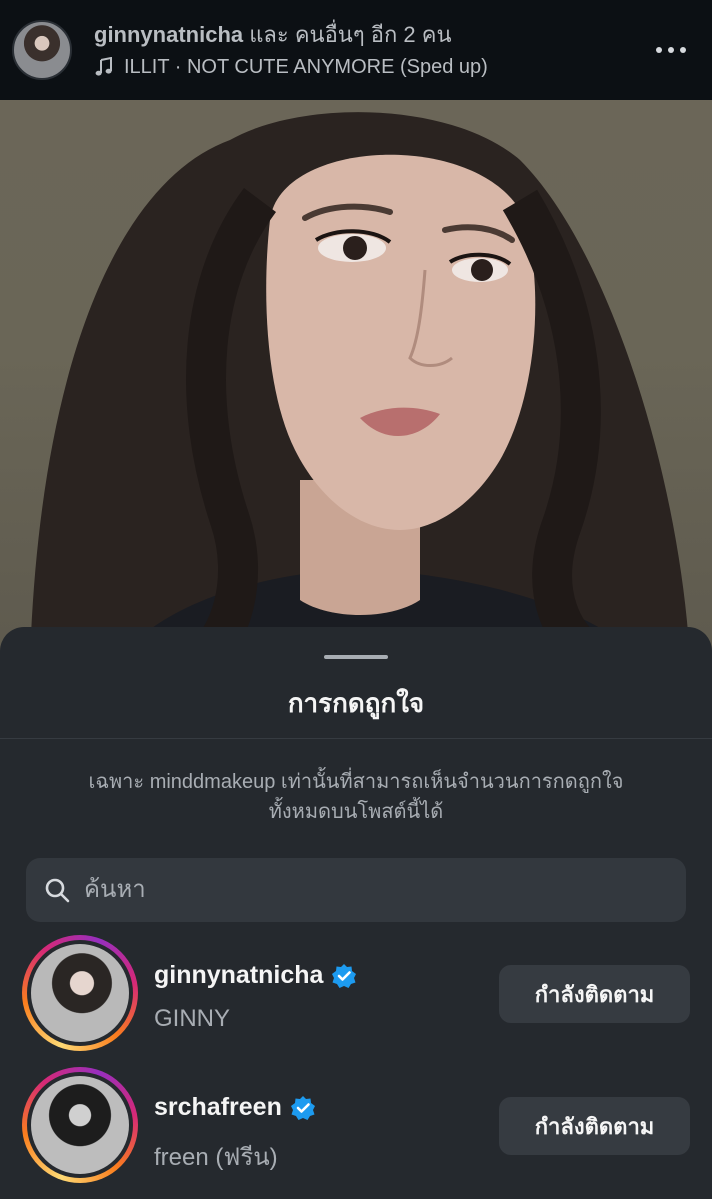  Describe the element at coordinates (238, 975) in the screenshot. I see `liker-username: ginnynatnicha` at that location.